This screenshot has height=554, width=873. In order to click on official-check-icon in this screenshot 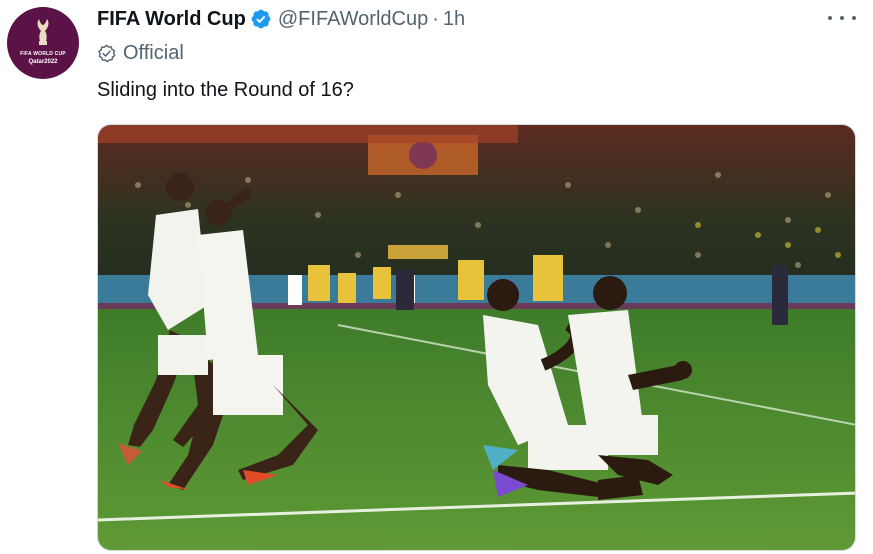, I will do `click(107, 53)`.